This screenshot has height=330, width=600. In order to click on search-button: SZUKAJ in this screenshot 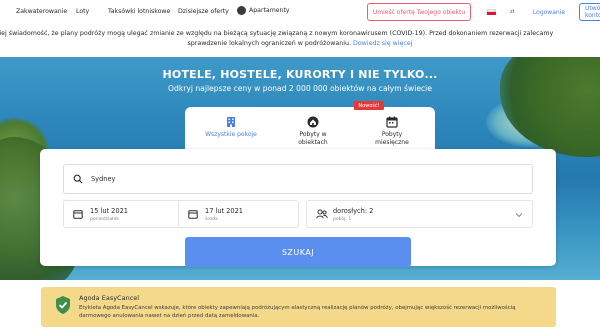, I will do `click(298, 252)`.